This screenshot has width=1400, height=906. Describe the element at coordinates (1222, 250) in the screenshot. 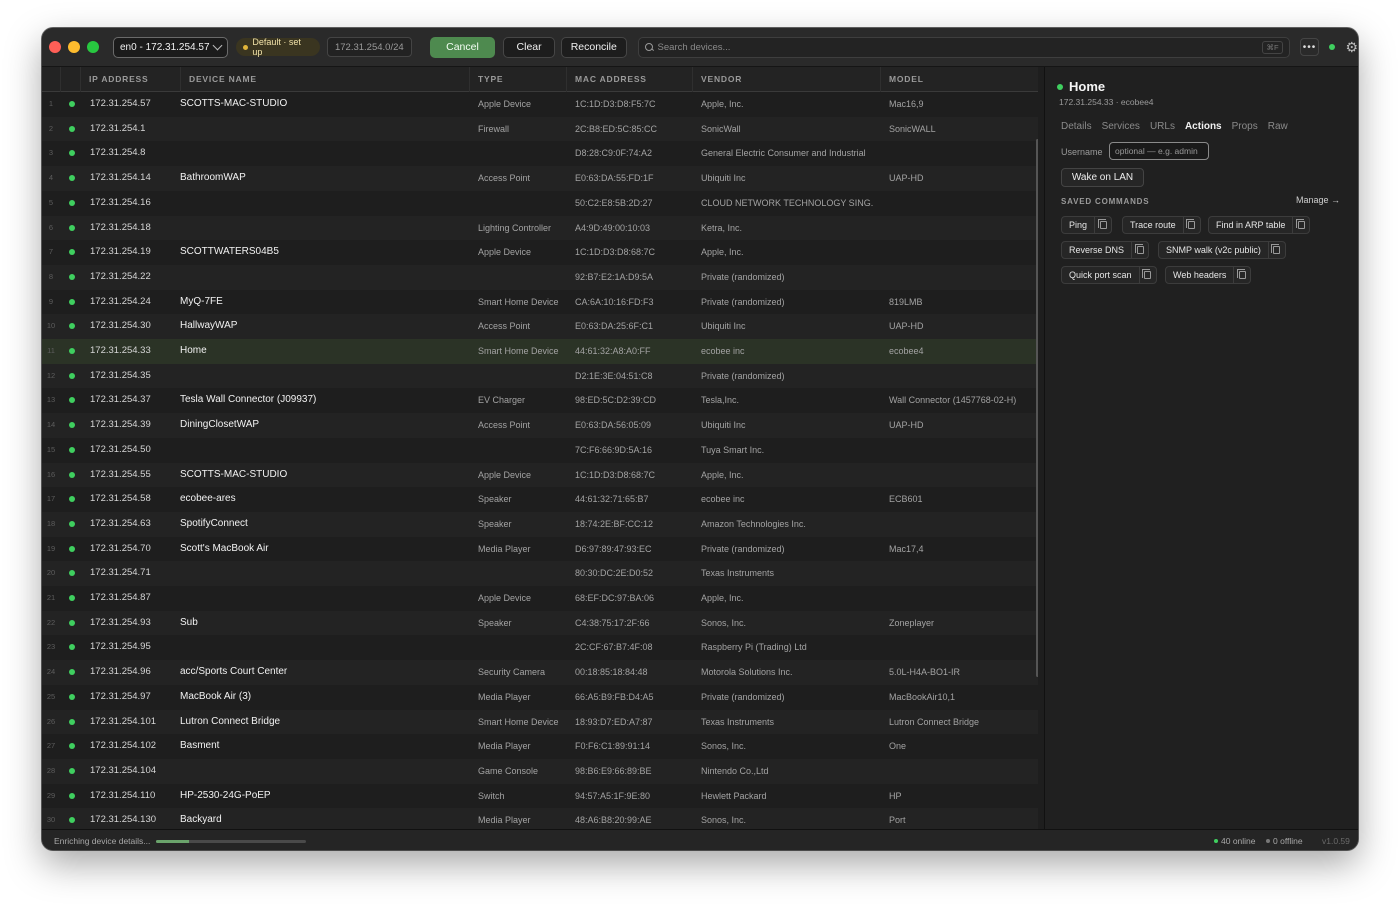

I see `command-snmp-walk: SNMP walk (v2c public)` at that location.